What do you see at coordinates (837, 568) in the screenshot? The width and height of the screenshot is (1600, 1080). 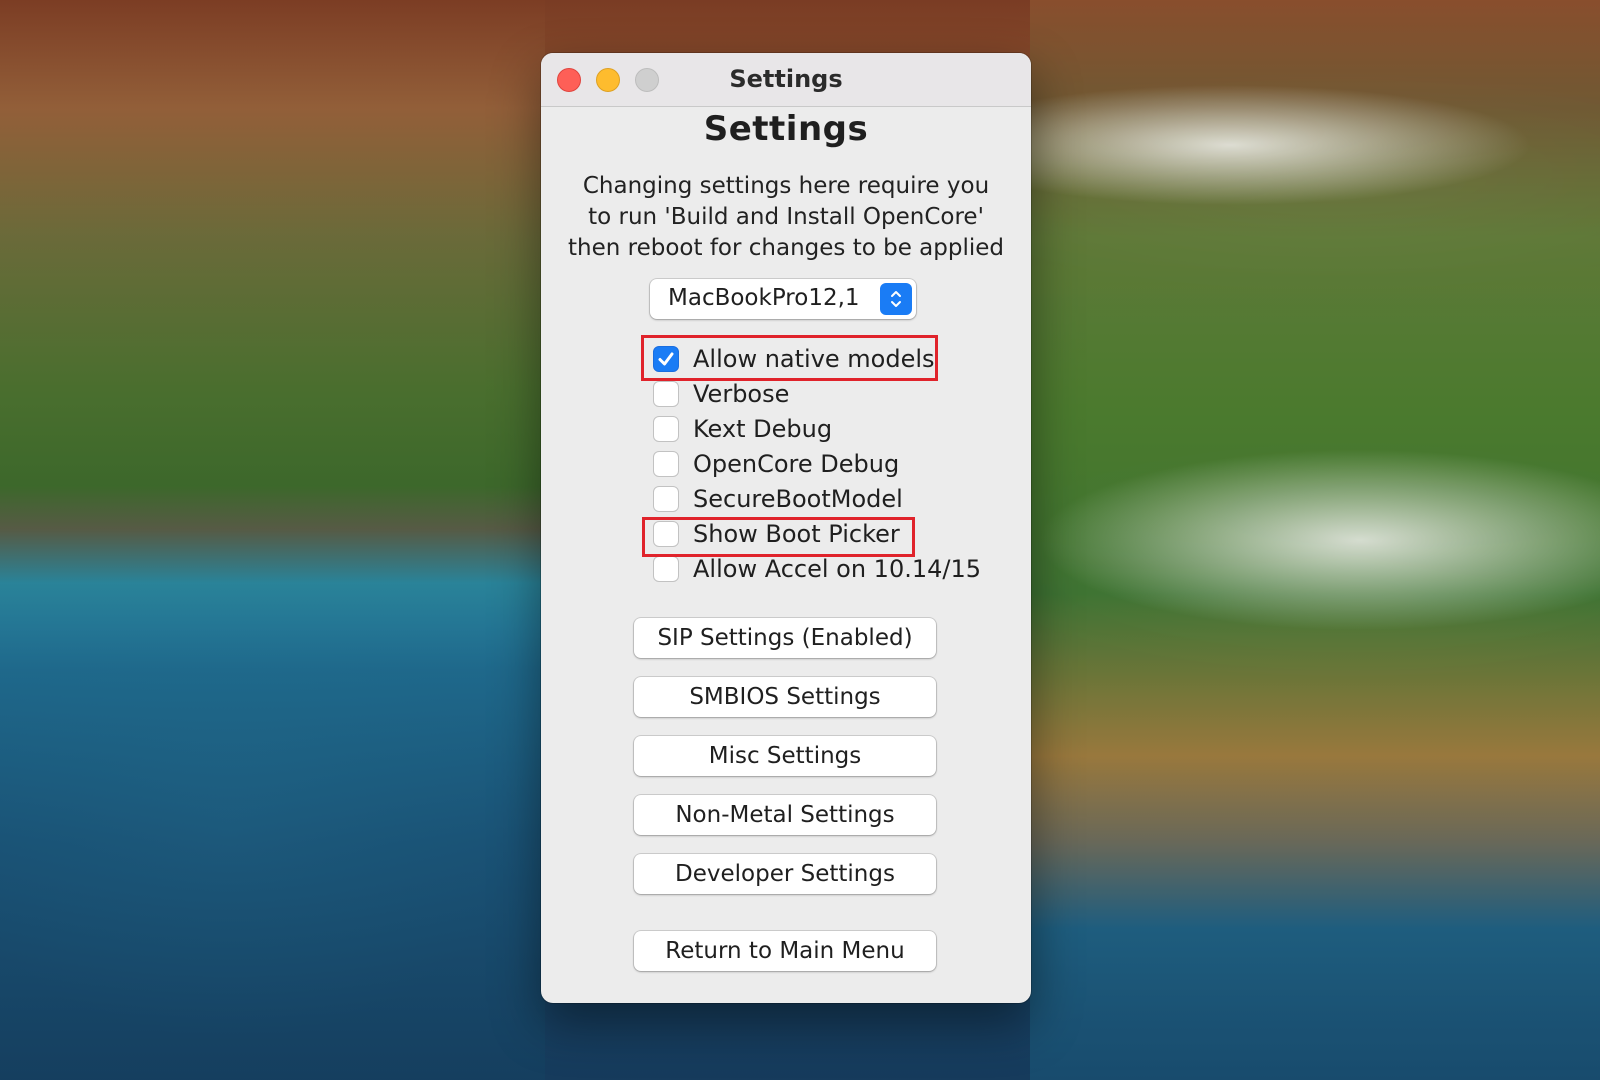 I see `checkbox-label: Allow Accel on 10.14/15` at bounding box center [837, 568].